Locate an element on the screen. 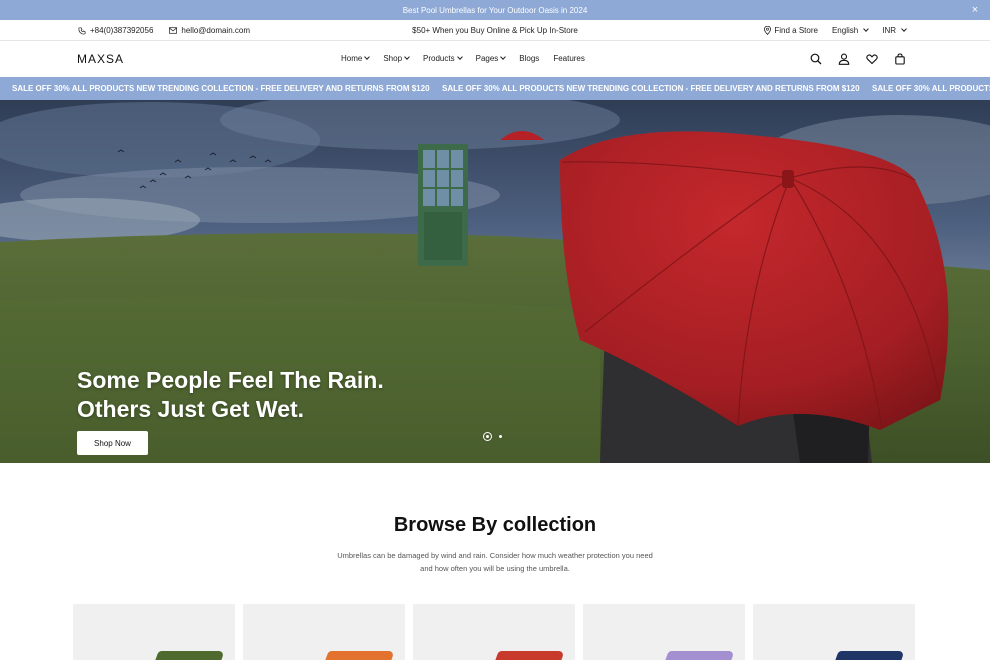  account-icon is located at coordinates (844, 58).